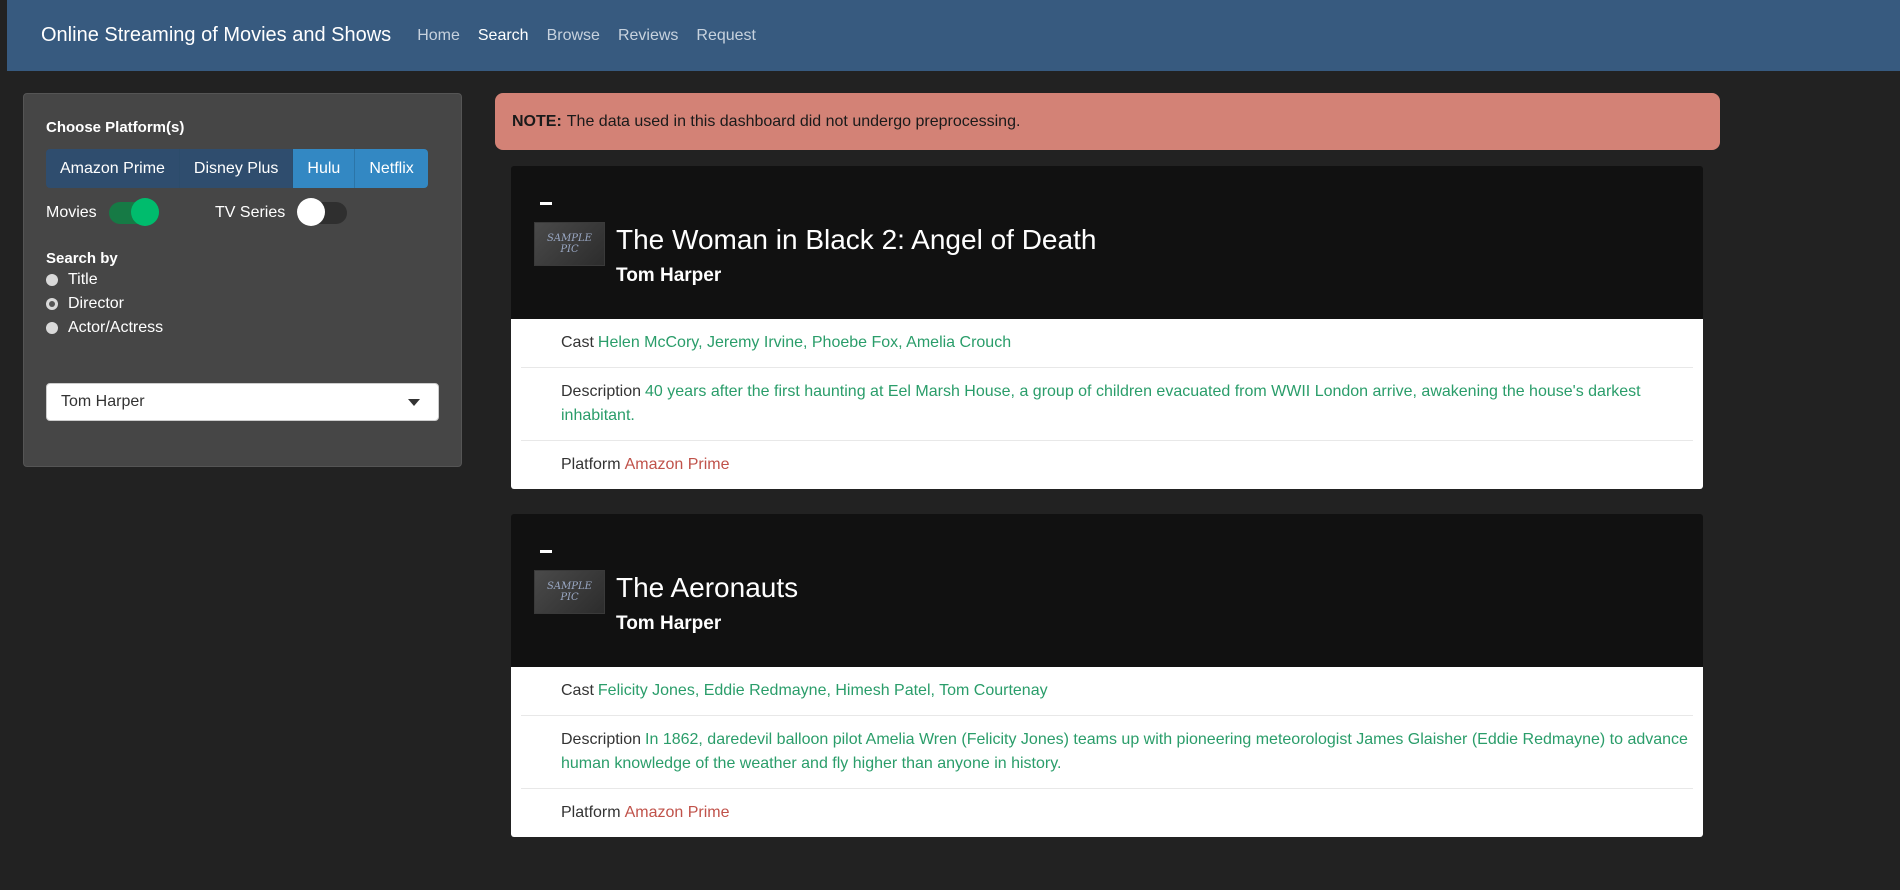  Describe the element at coordinates (648, 36) in the screenshot. I see `nav-reviews: Reviews` at that location.